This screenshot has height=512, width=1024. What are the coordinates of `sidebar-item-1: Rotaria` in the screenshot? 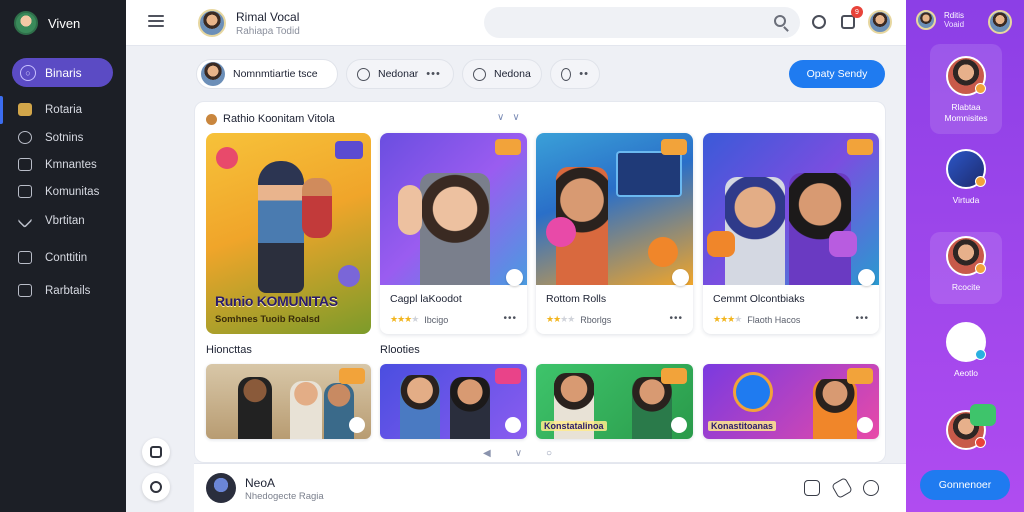 It's located at (50, 109).